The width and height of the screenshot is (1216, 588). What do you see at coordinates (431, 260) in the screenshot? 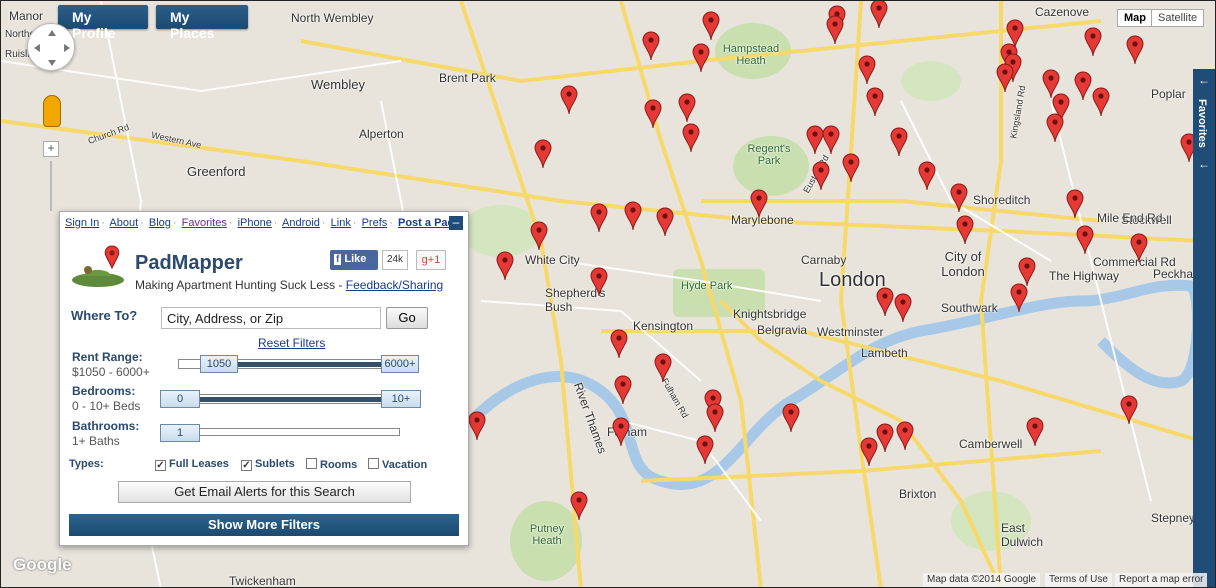
I see `google-plus-button: g+1` at bounding box center [431, 260].